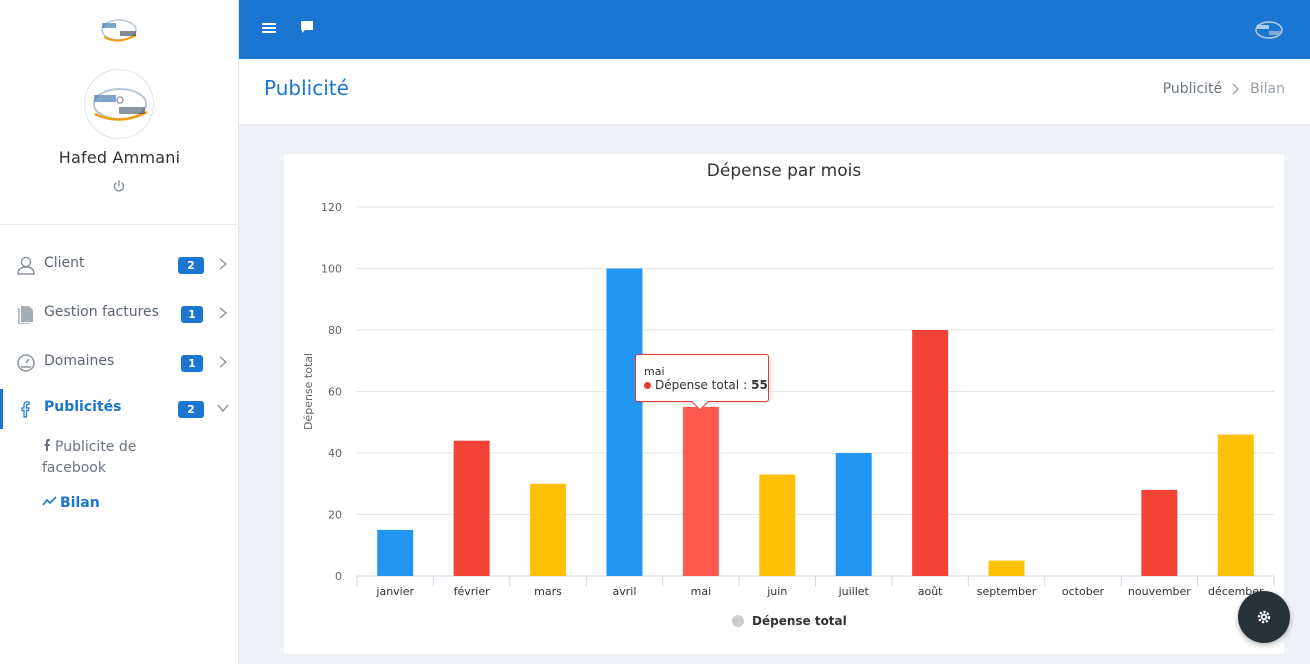 This screenshot has width=1310, height=664. What do you see at coordinates (338, 576) in the screenshot?
I see `y-tick-label: 0` at bounding box center [338, 576].